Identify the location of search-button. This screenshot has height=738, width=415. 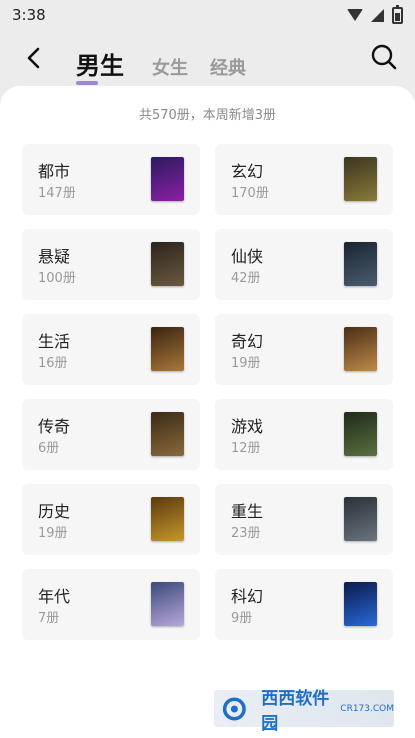
(384, 57).